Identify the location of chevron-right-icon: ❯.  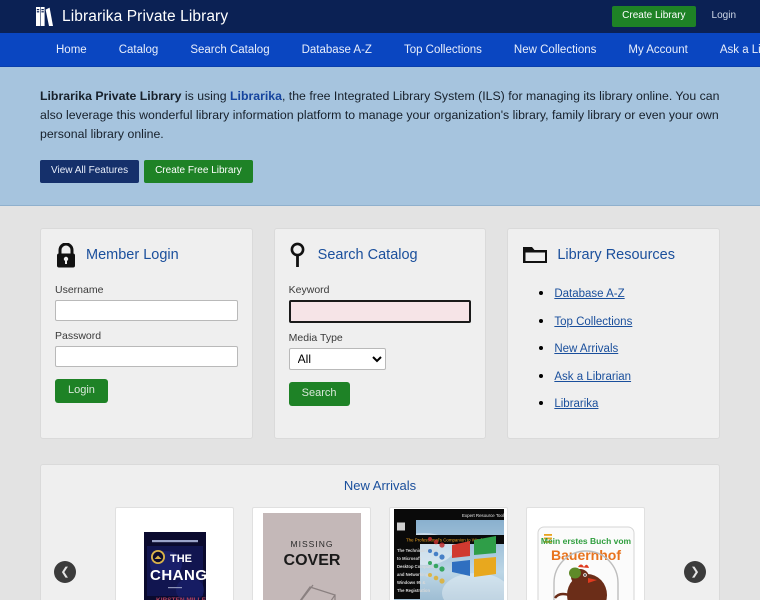
(695, 571).